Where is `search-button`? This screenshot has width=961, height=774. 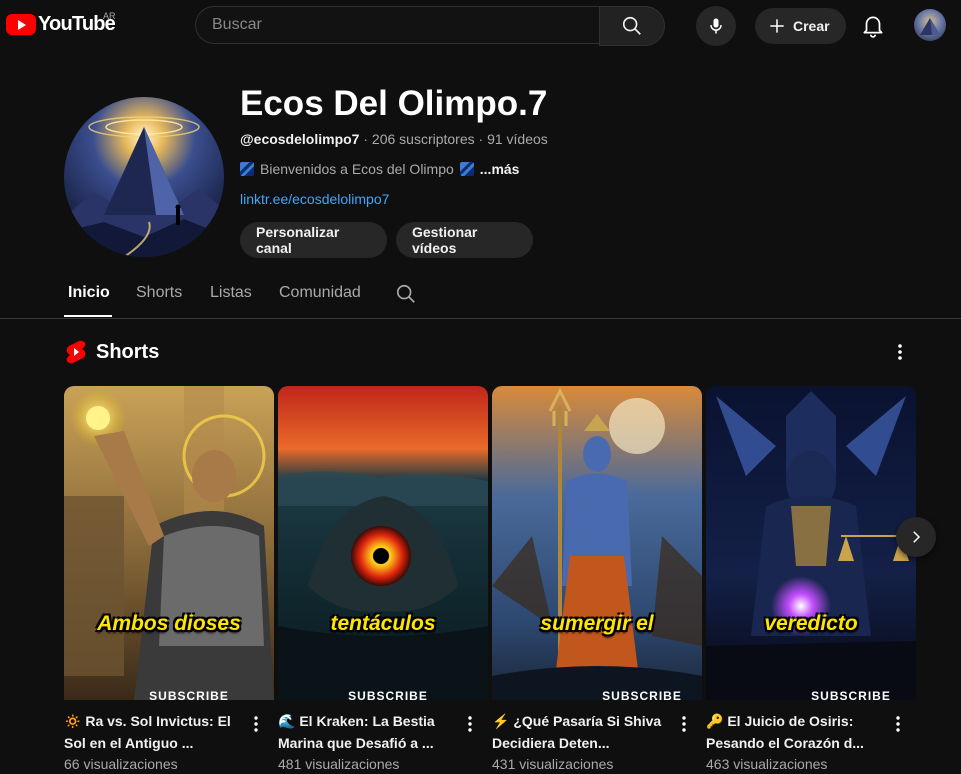
search-button is located at coordinates (632, 26).